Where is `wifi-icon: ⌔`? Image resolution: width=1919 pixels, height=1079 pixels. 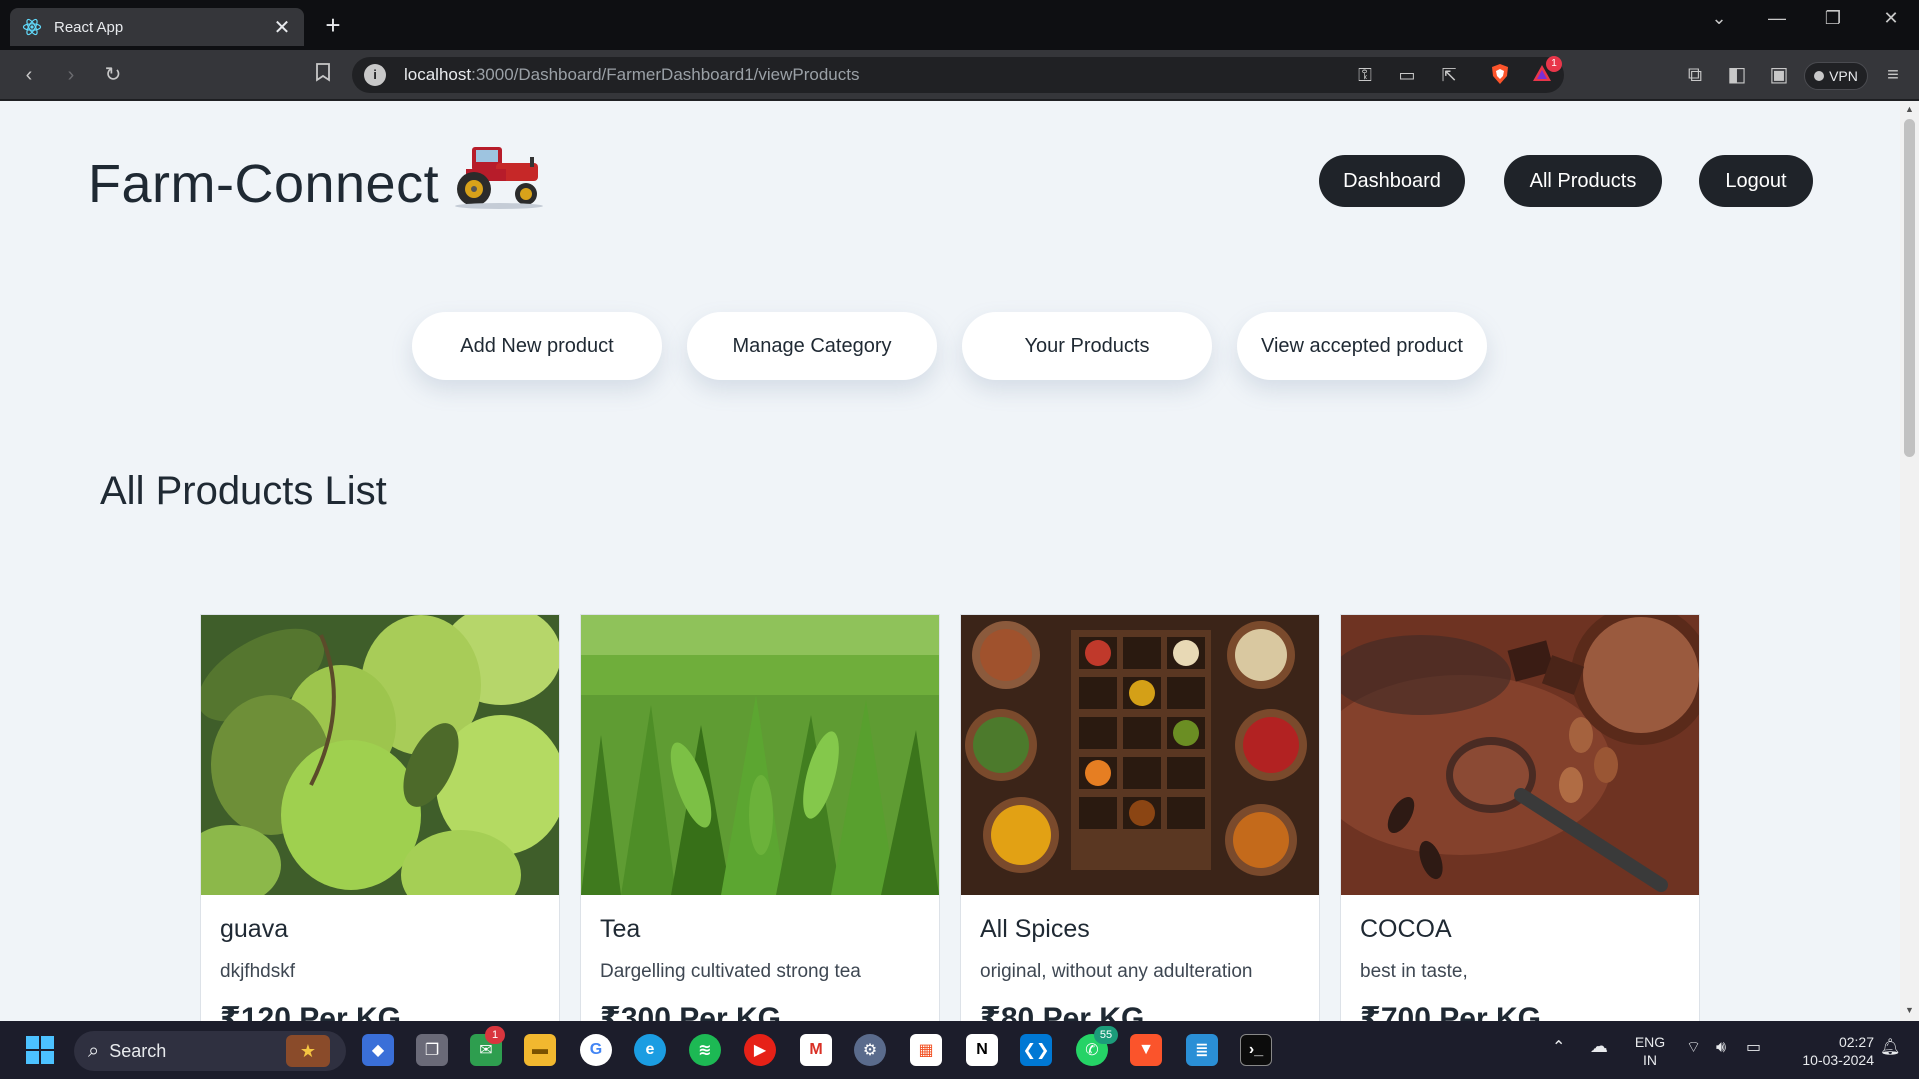
wifi-icon: ⌔ is located at coordinates (1693, 1048).